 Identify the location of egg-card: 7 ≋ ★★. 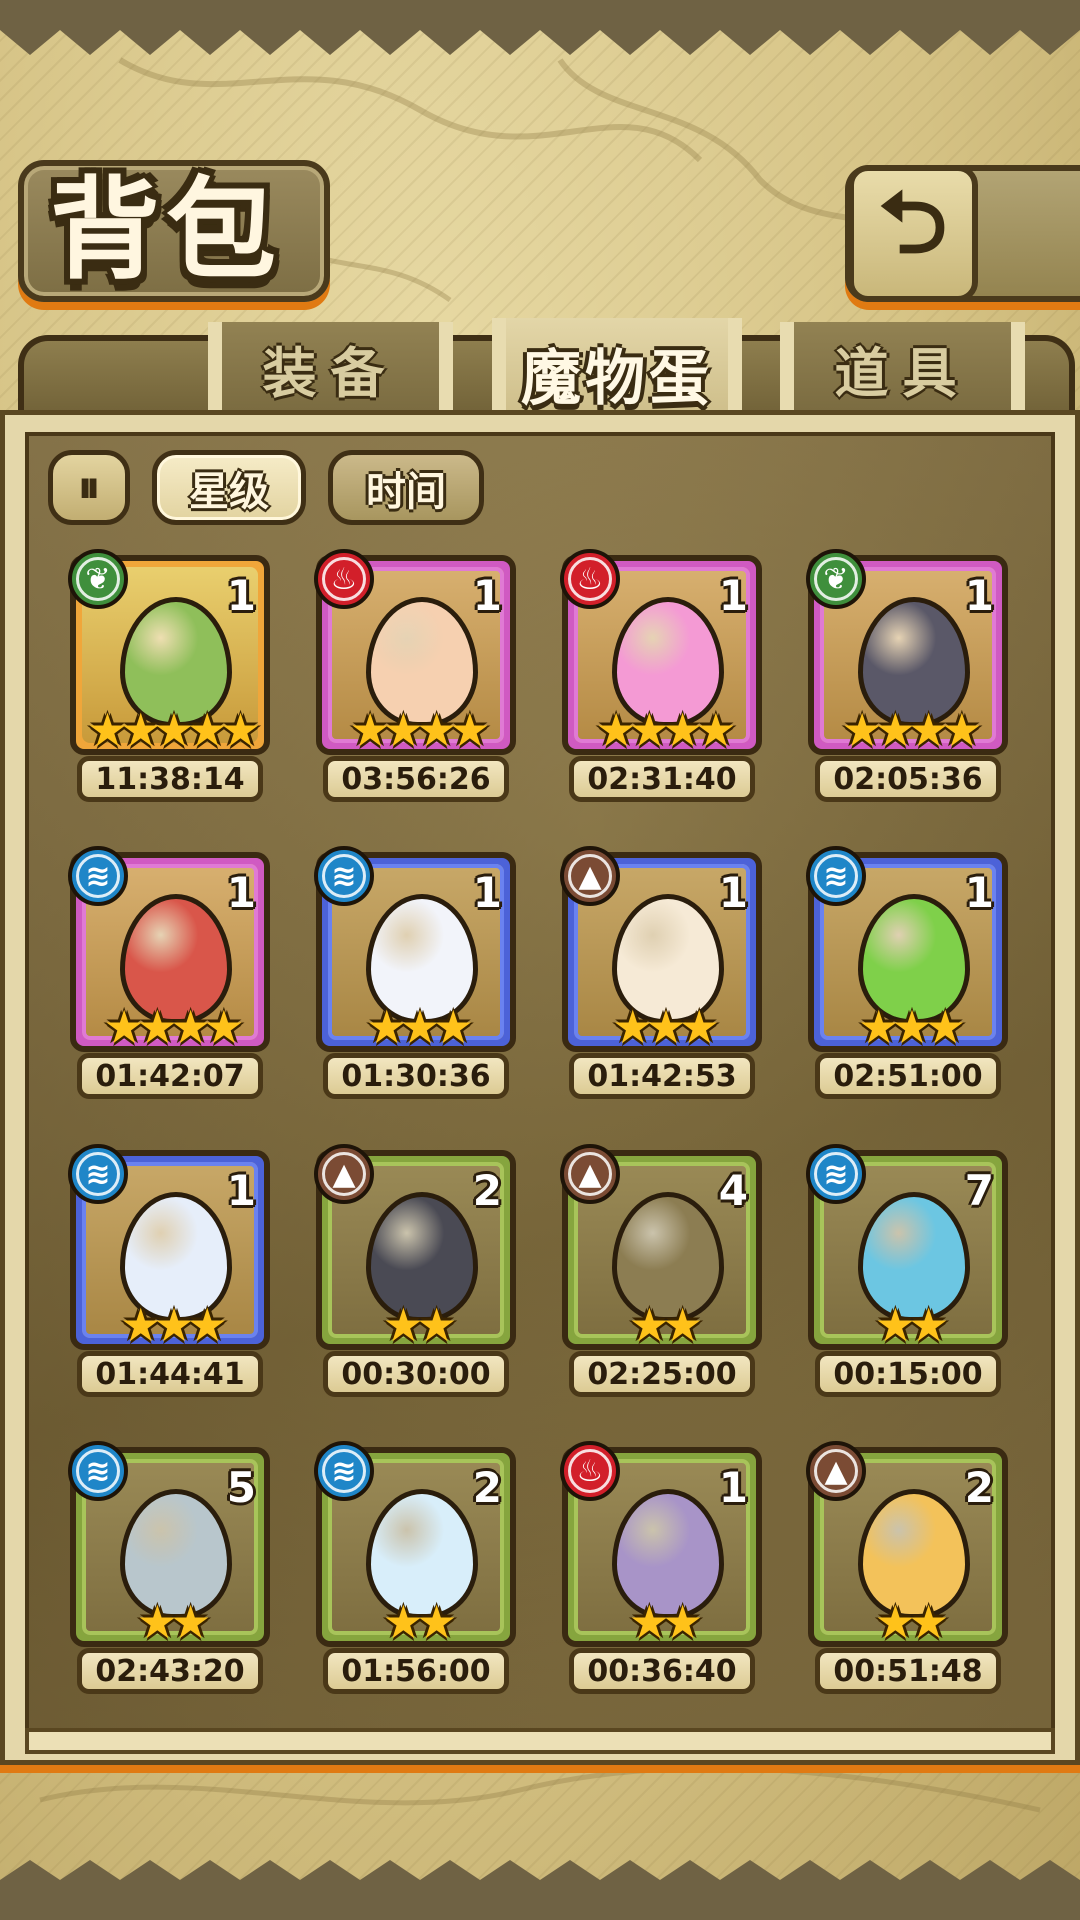
(907, 1248).